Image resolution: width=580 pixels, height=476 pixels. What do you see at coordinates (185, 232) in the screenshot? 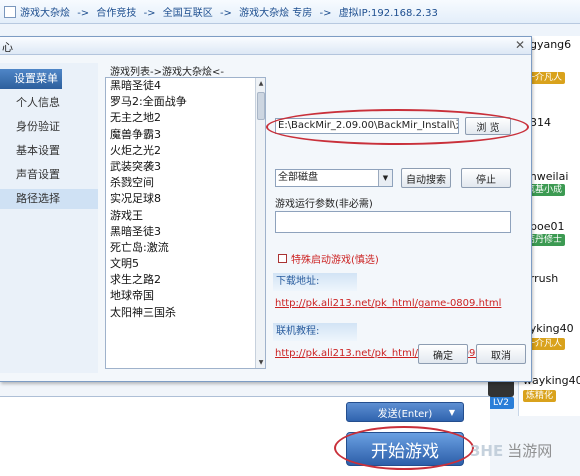
I see `list-item: 黑暗圣徒3` at bounding box center [185, 232].